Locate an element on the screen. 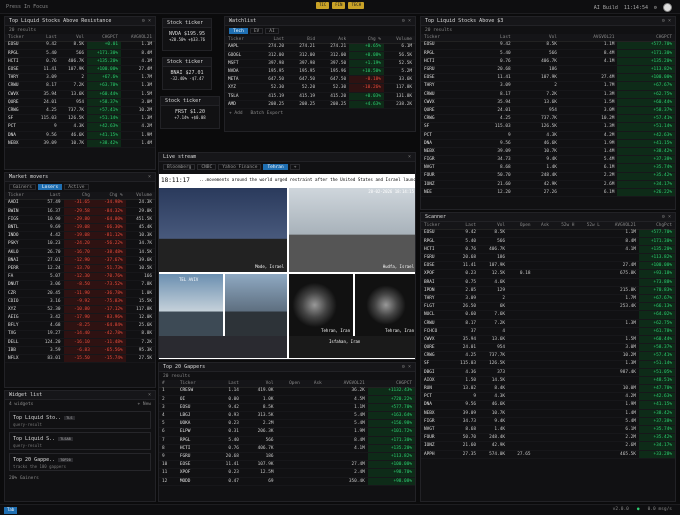 The image size is (680, 515). column-header: # is located at coordinates (168, 384).